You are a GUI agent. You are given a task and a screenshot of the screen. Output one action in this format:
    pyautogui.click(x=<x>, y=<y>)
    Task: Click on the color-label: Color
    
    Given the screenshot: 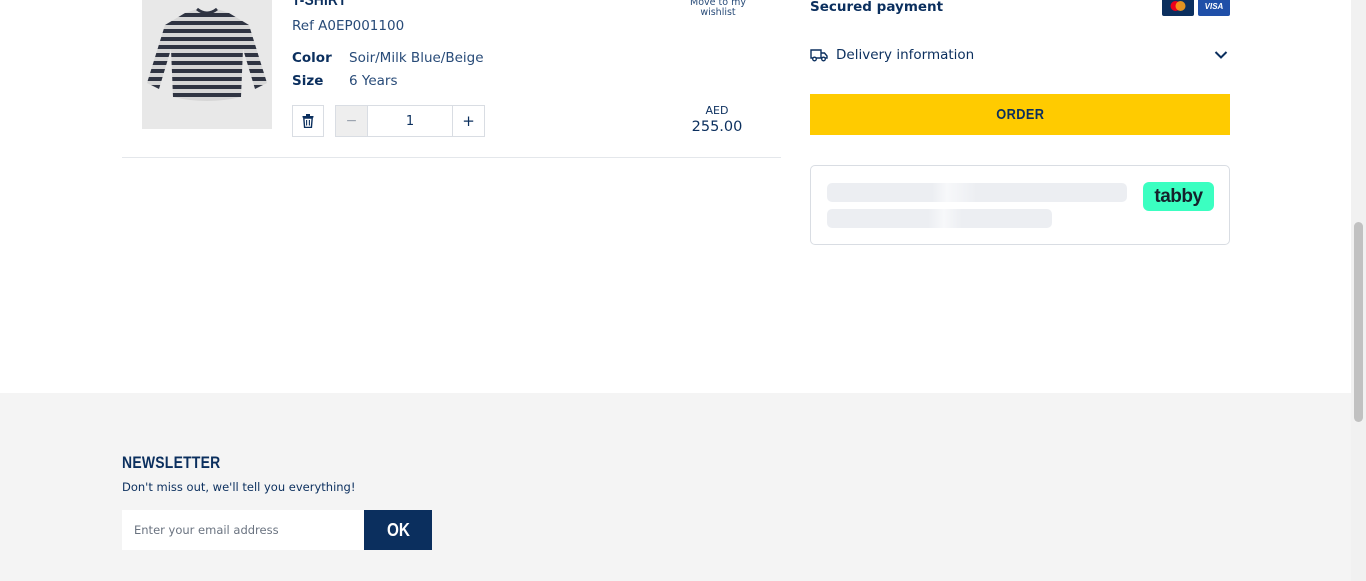 What is the action you would take?
    pyautogui.click(x=312, y=58)
    